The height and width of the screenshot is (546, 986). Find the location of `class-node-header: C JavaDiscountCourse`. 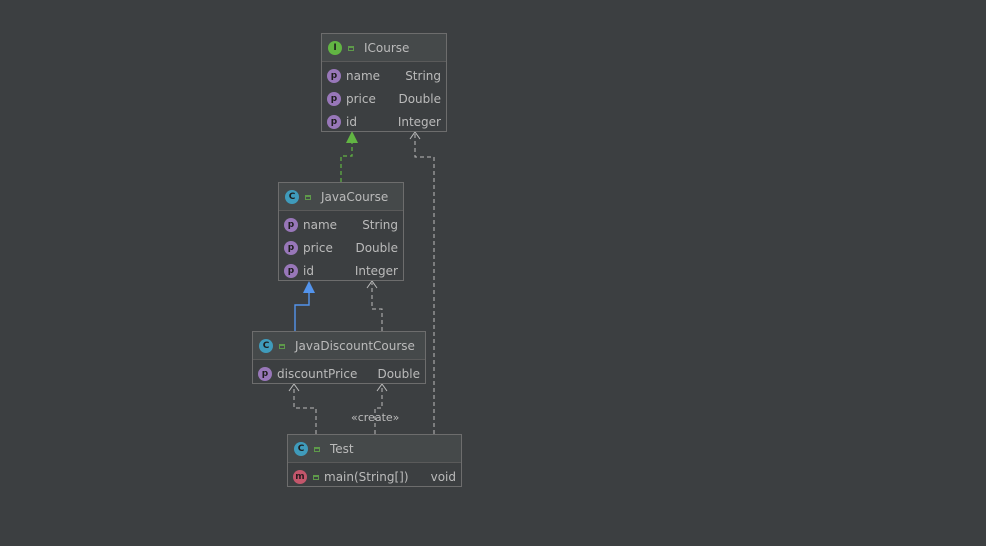

class-node-header: C JavaDiscountCourse is located at coordinates (339, 346).